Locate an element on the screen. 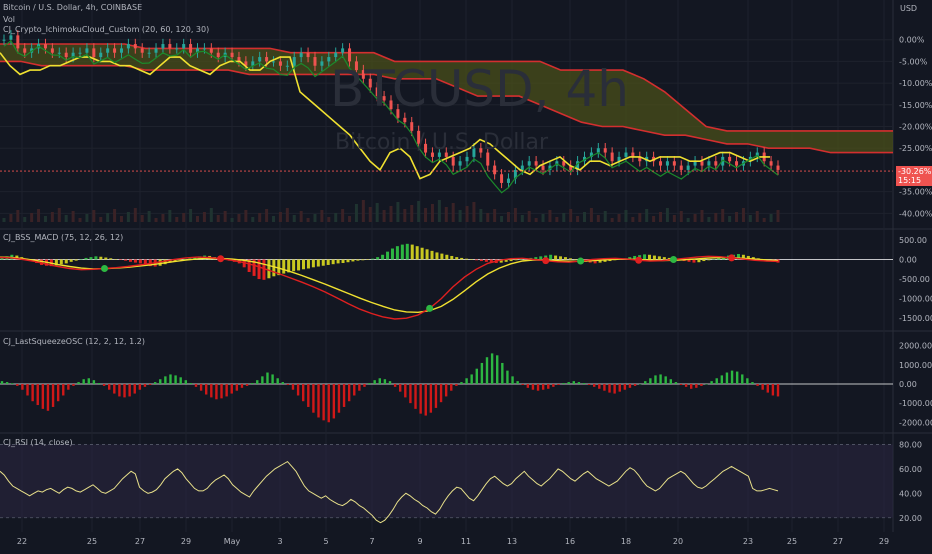 This screenshot has width=932, height=554. volume-legend: Vol is located at coordinates (9, 19).